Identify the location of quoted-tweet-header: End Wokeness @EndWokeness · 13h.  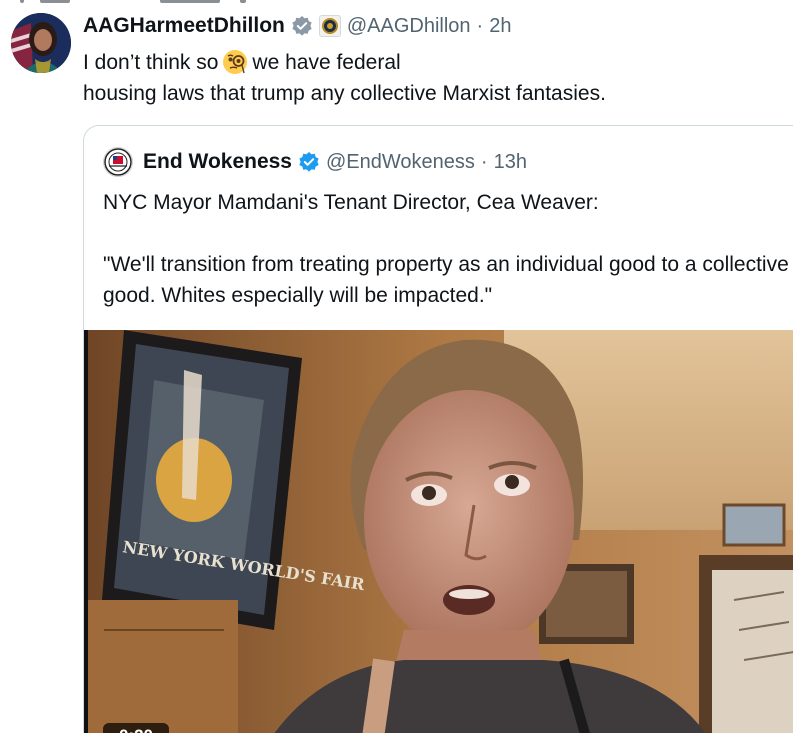
(315, 162).